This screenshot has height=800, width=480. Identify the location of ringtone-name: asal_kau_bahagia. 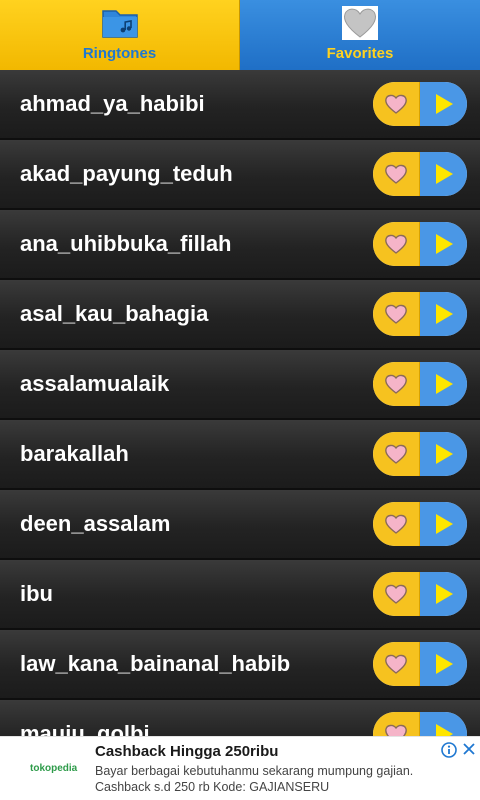
(114, 313).